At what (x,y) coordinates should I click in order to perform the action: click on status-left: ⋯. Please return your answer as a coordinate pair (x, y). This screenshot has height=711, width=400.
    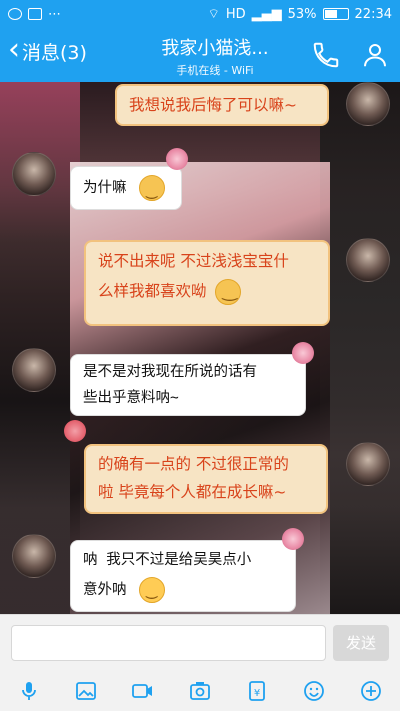
    Looking at the image, I should click on (34, 14).